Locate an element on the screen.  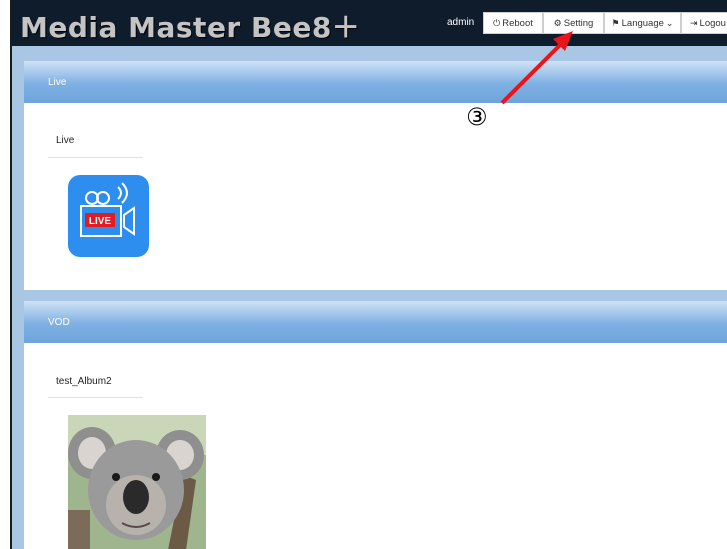
callout-number: ③ is located at coordinates (477, 117).